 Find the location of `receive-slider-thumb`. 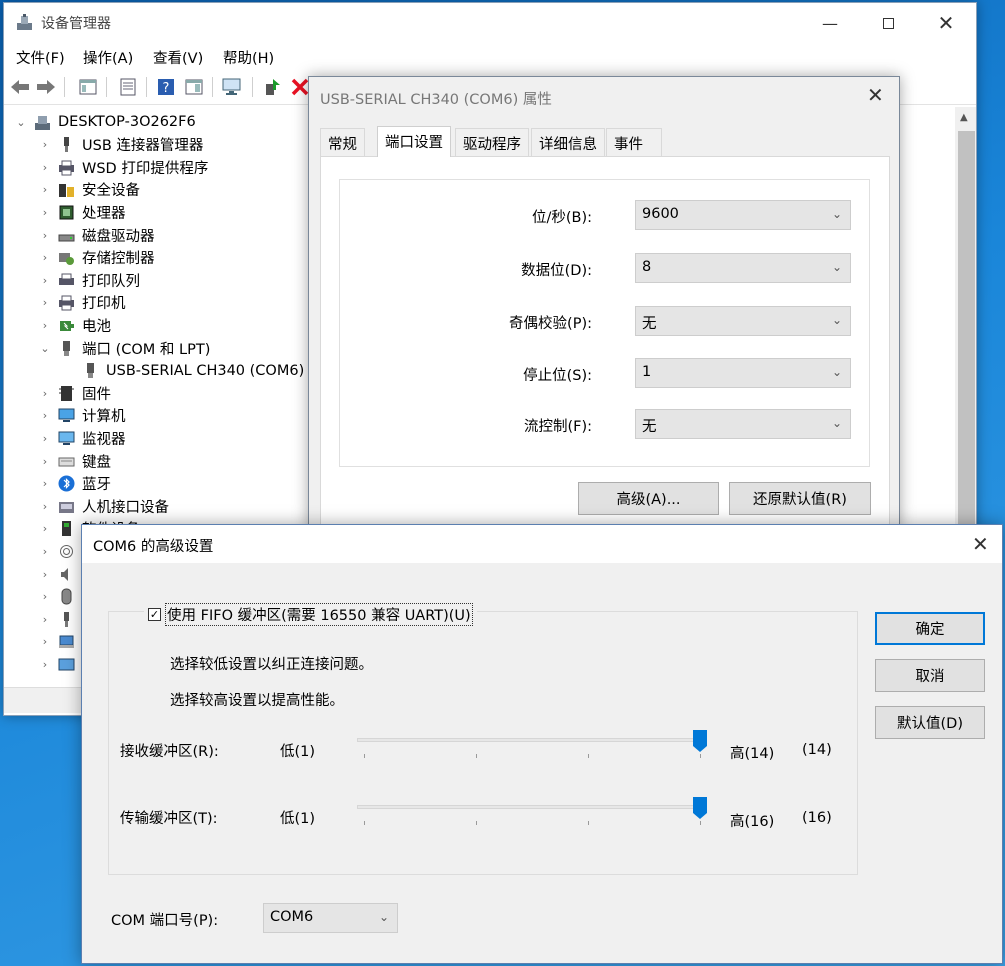

receive-slider-thumb is located at coordinates (700, 741).